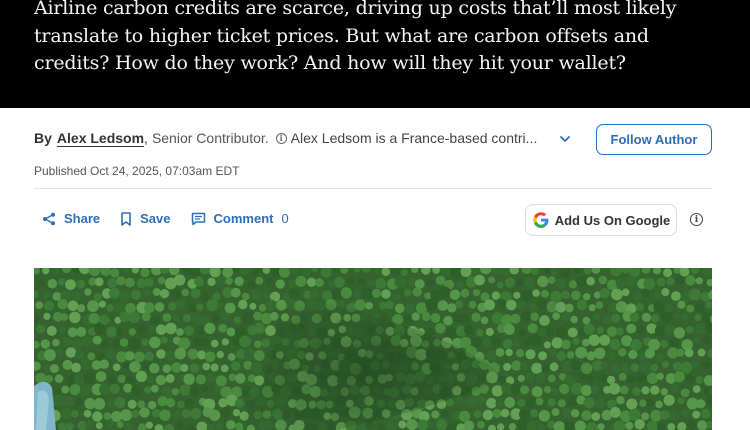 Image resolution: width=750 pixels, height=430 pixels. What do you see at coordinates (175, 218) in the screenshot?
I see `article-actions: Share Save Comment 0` at bounding box center [175, 218].